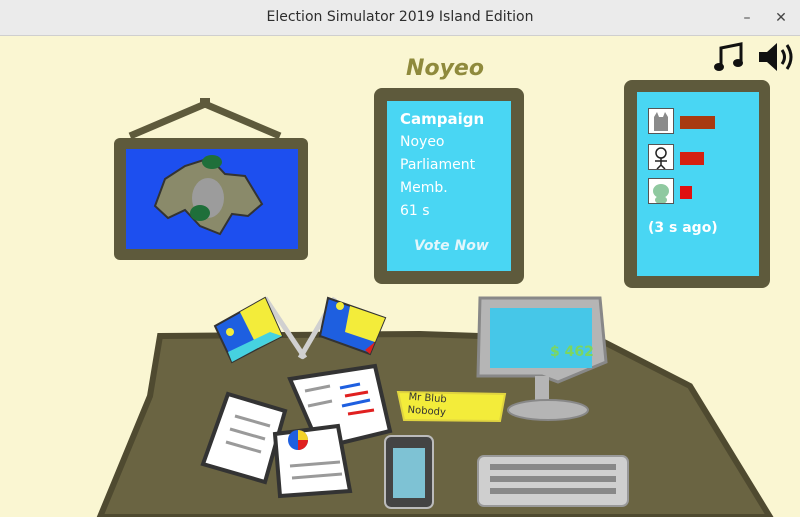 The width and height of the screenshot is (800, 517). I want to click on country-name: Noyeo, so click(445, 68).